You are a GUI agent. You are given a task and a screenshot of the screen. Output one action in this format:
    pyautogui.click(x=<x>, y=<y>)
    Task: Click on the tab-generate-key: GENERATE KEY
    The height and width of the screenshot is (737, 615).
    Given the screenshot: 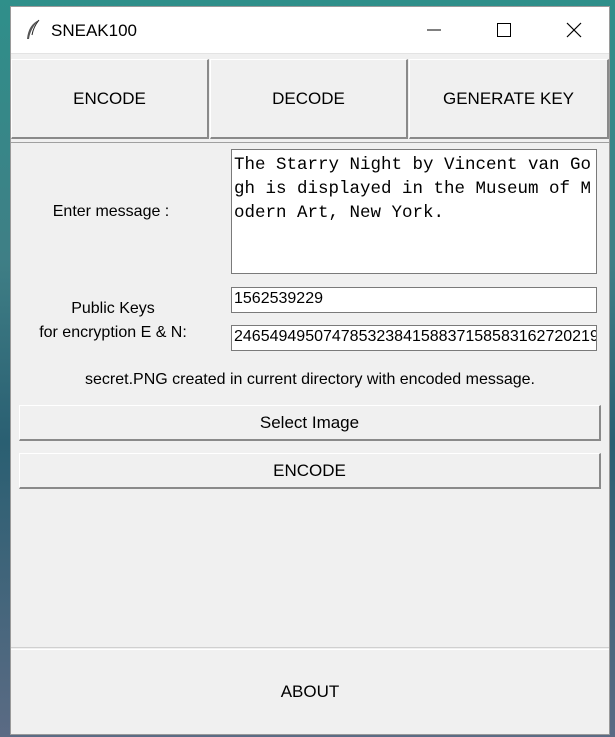 What is the action you would take?
    pyautogui.click(x=509, y=99)
    